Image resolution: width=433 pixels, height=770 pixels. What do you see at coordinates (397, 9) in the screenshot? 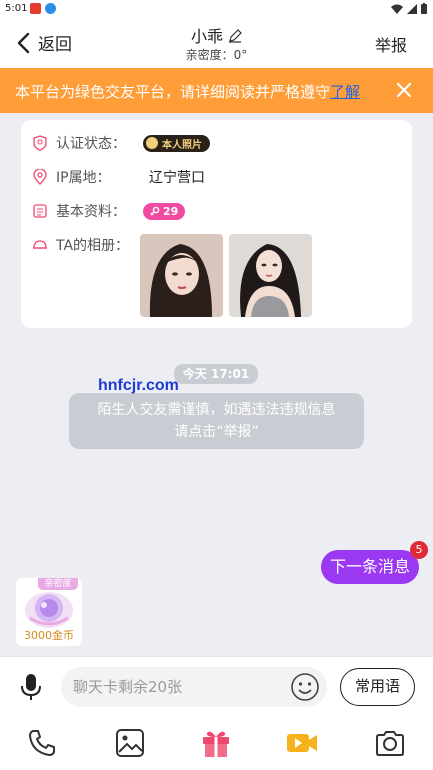
I see `wifi-icon` at bounding box center [397, 9].